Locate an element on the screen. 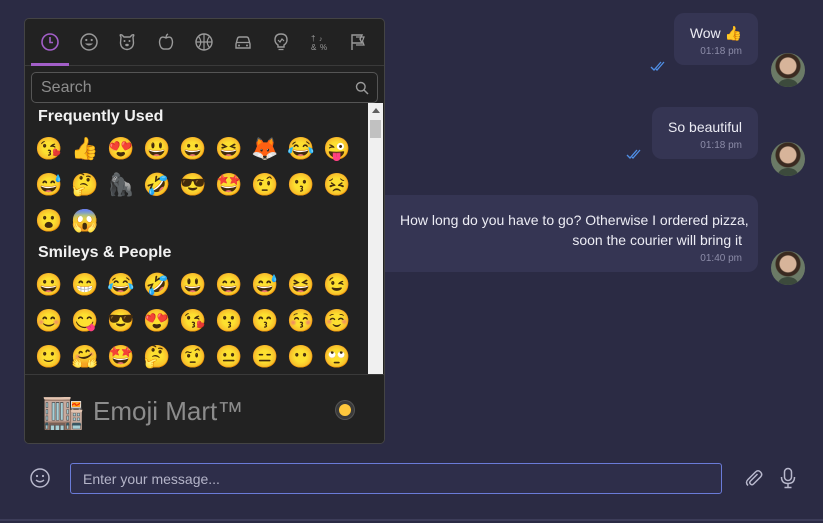 Image resolution: width=823 pixels, height=523 pixels. emoji-item: 😱 is located at coordinates (85, 221).